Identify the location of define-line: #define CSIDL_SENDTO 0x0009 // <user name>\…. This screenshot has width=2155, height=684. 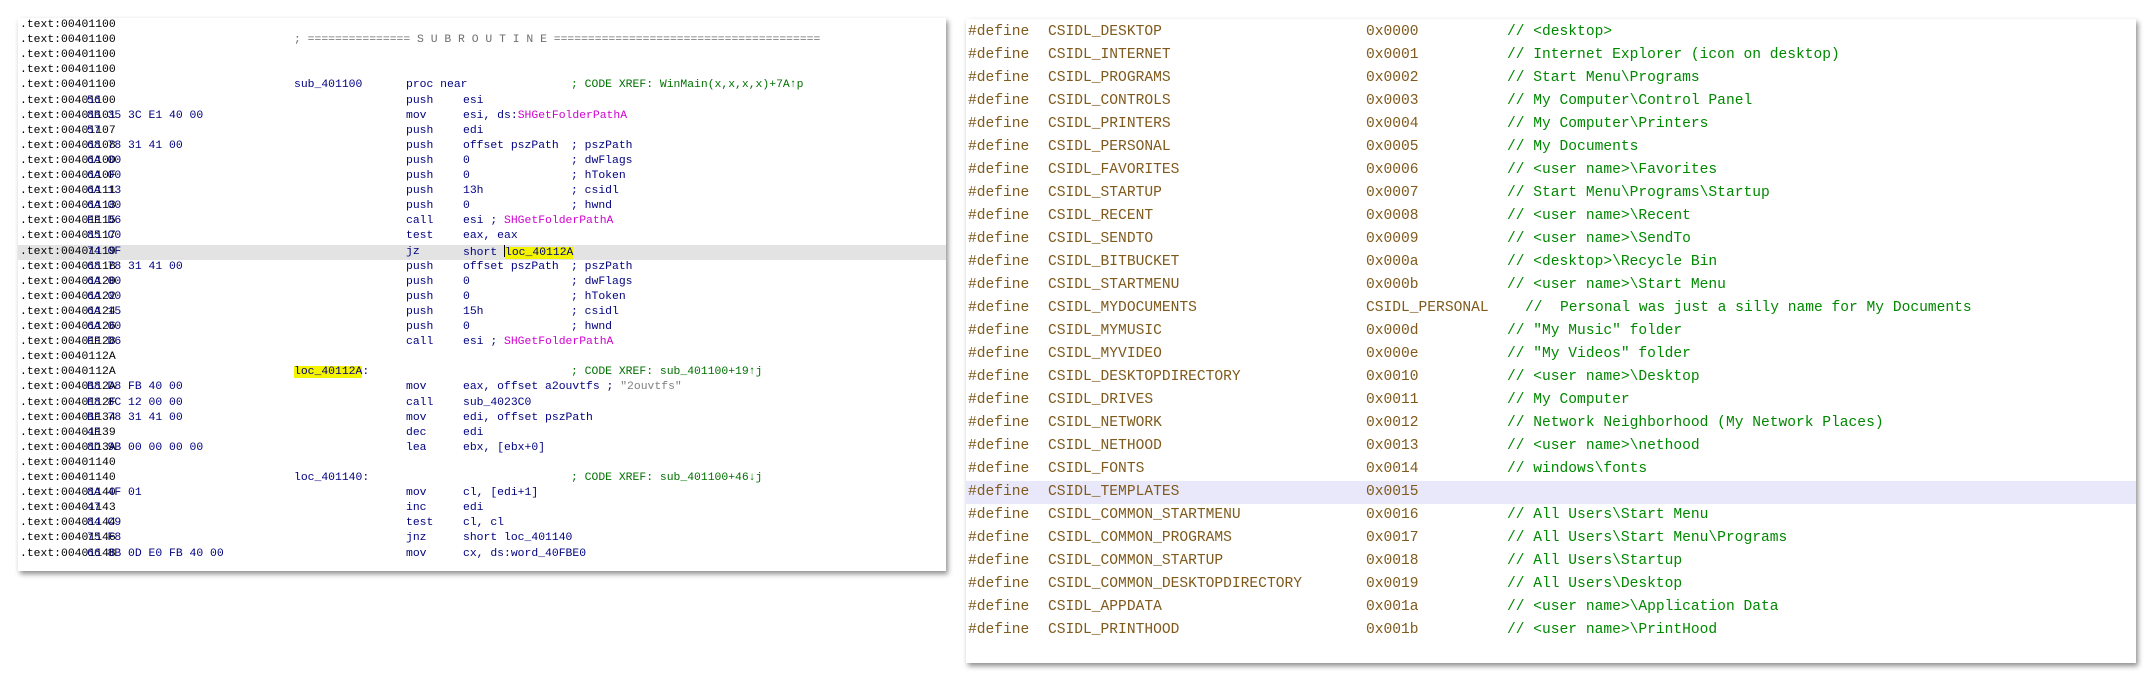
(1551, 239).